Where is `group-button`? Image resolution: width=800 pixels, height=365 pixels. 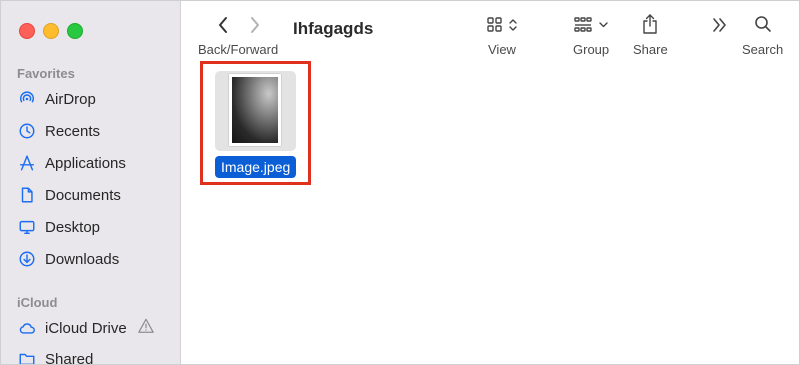
group-button is located at coordinates (593, 25).